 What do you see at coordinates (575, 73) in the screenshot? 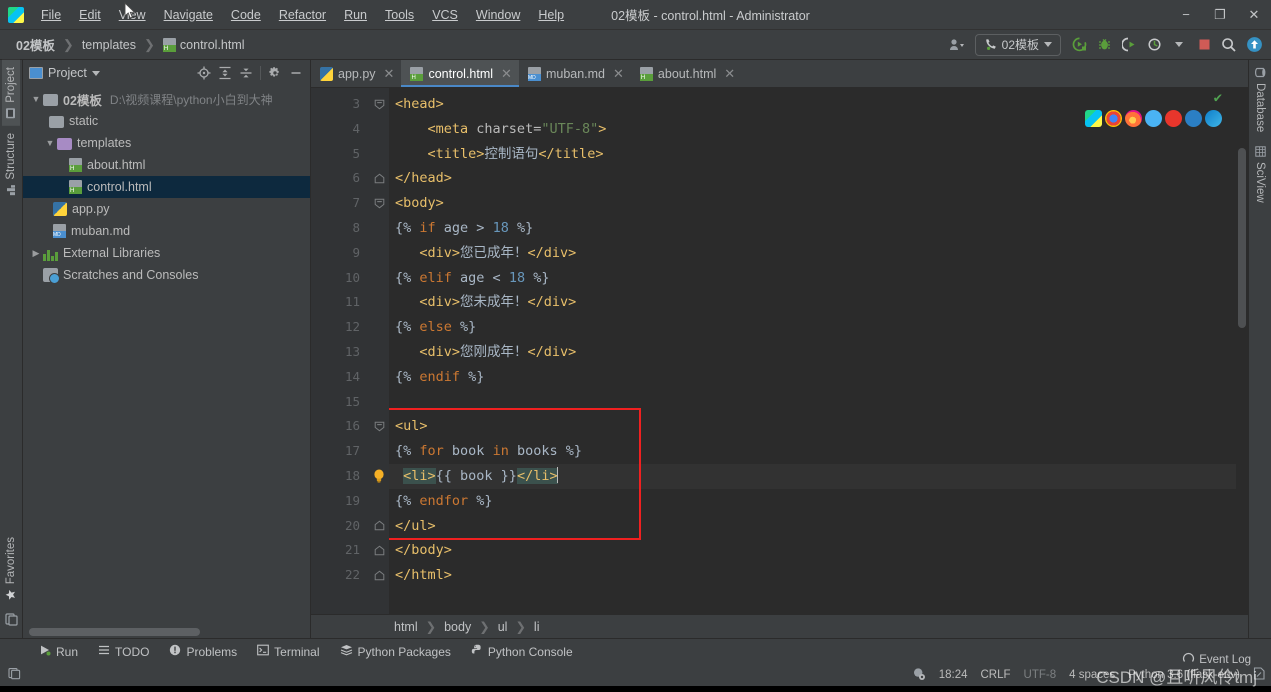
I see `tab-muban-md: muban.md ✕` at bounding box center [575, 73].